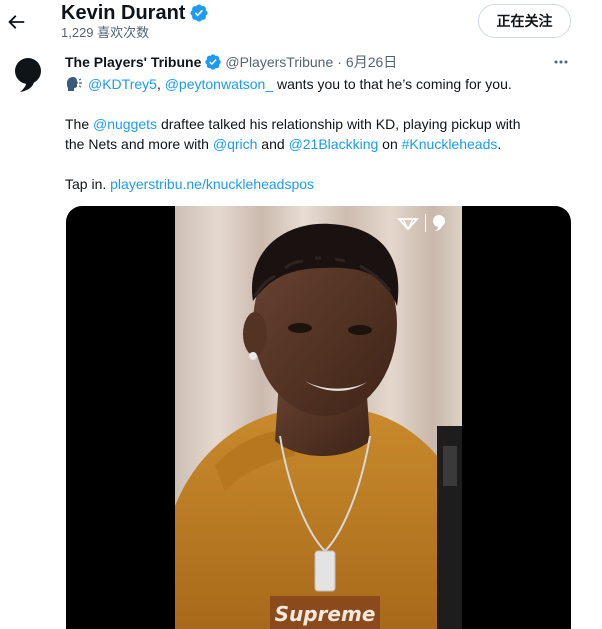 The width and height of the screenshot is (602, 629). Describe the element at coordinates (28, 75) in the screenshot. I see `players-tribune-avatar` at that location.